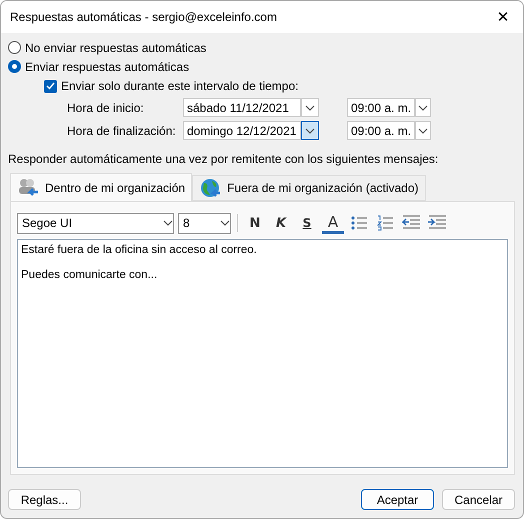 This screenshot has height=519, width=524. Describe the element at coordinates (122, 131) in the screenshot. I see `field-label: Hora de finalización:` at that location.